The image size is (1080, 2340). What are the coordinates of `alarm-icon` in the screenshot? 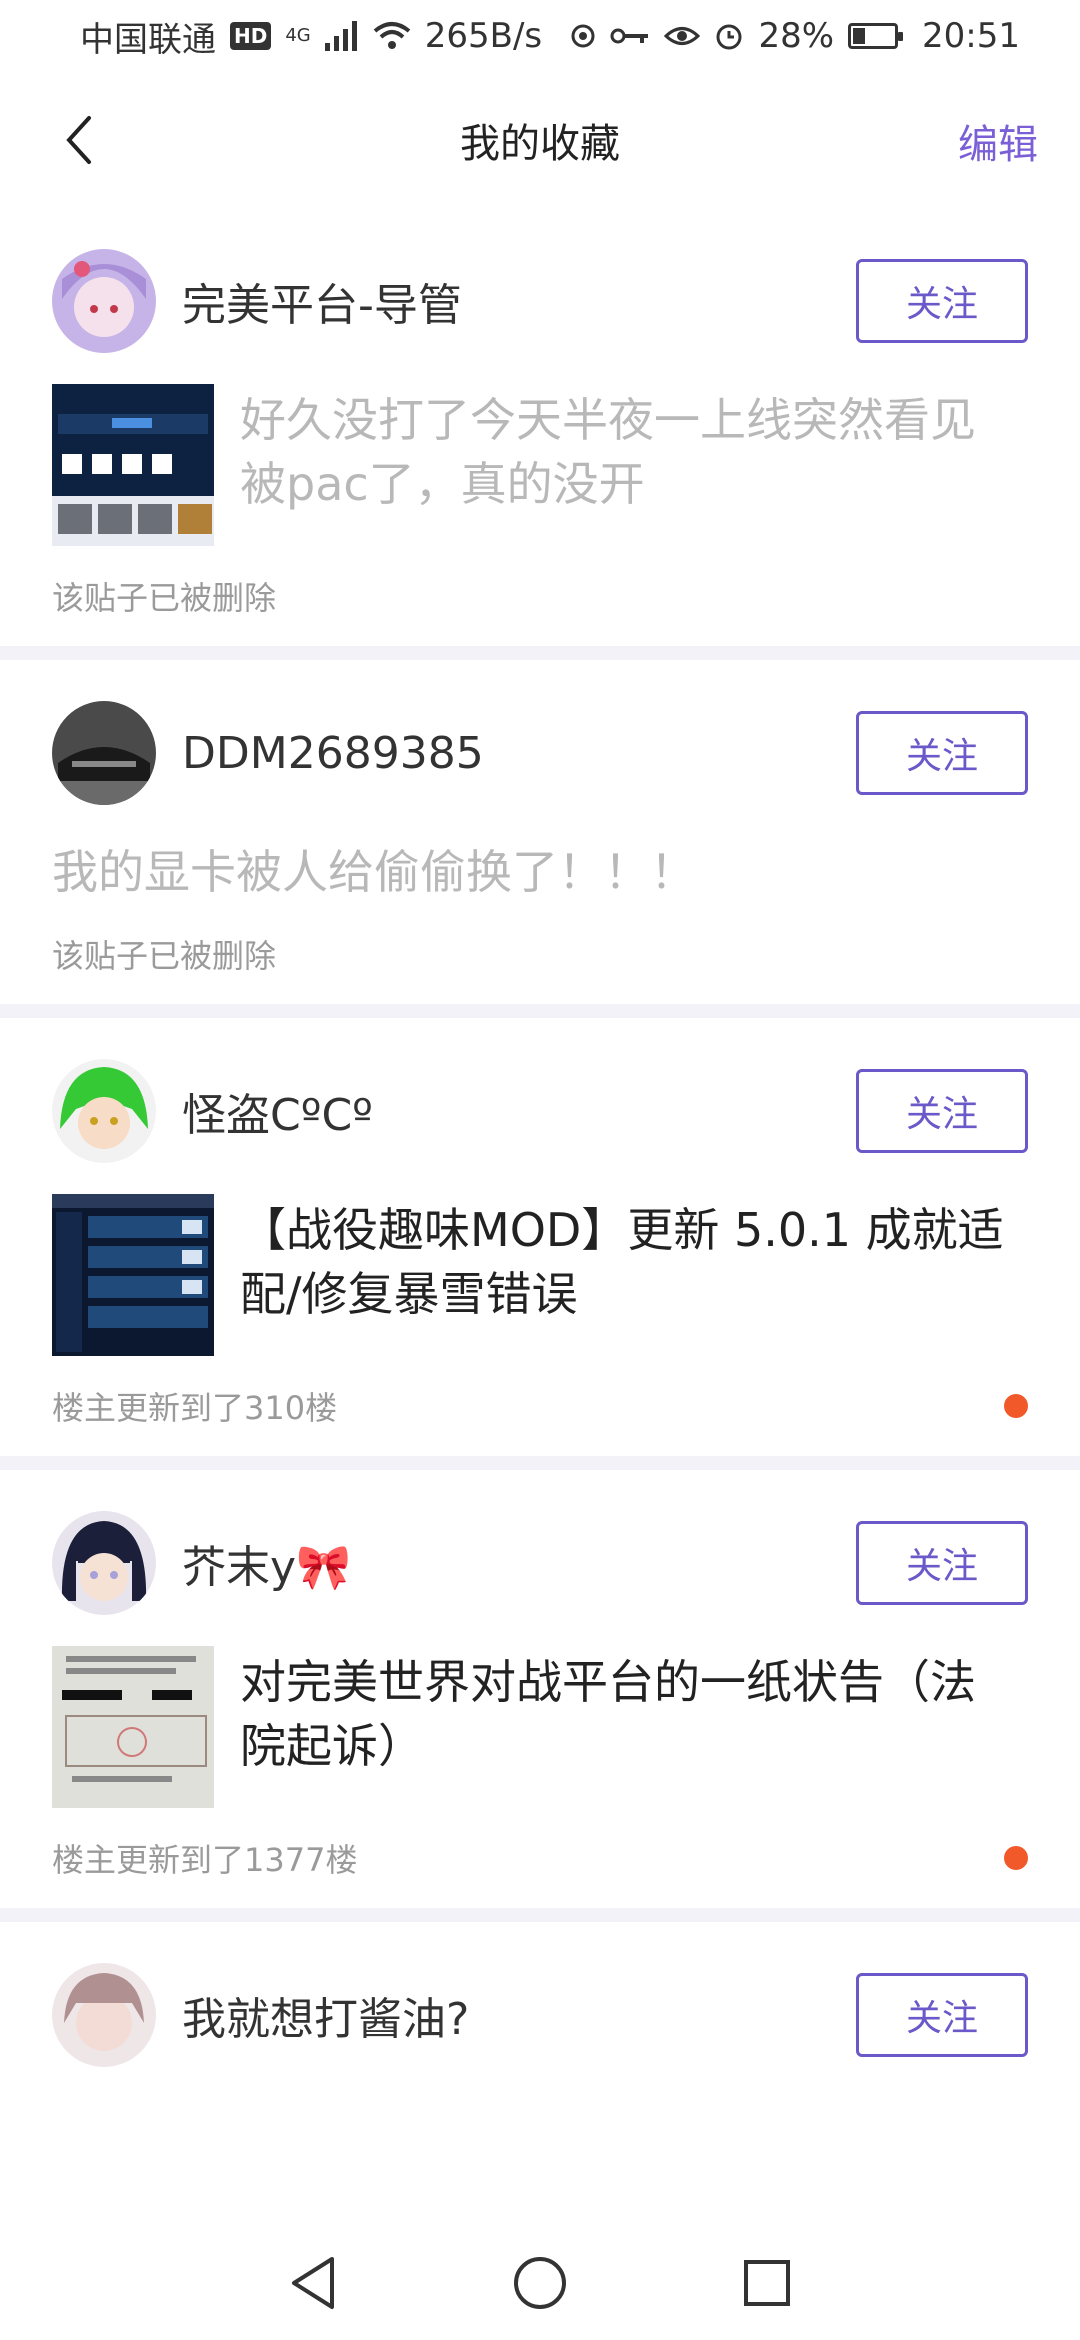 It's located at (729, 36).